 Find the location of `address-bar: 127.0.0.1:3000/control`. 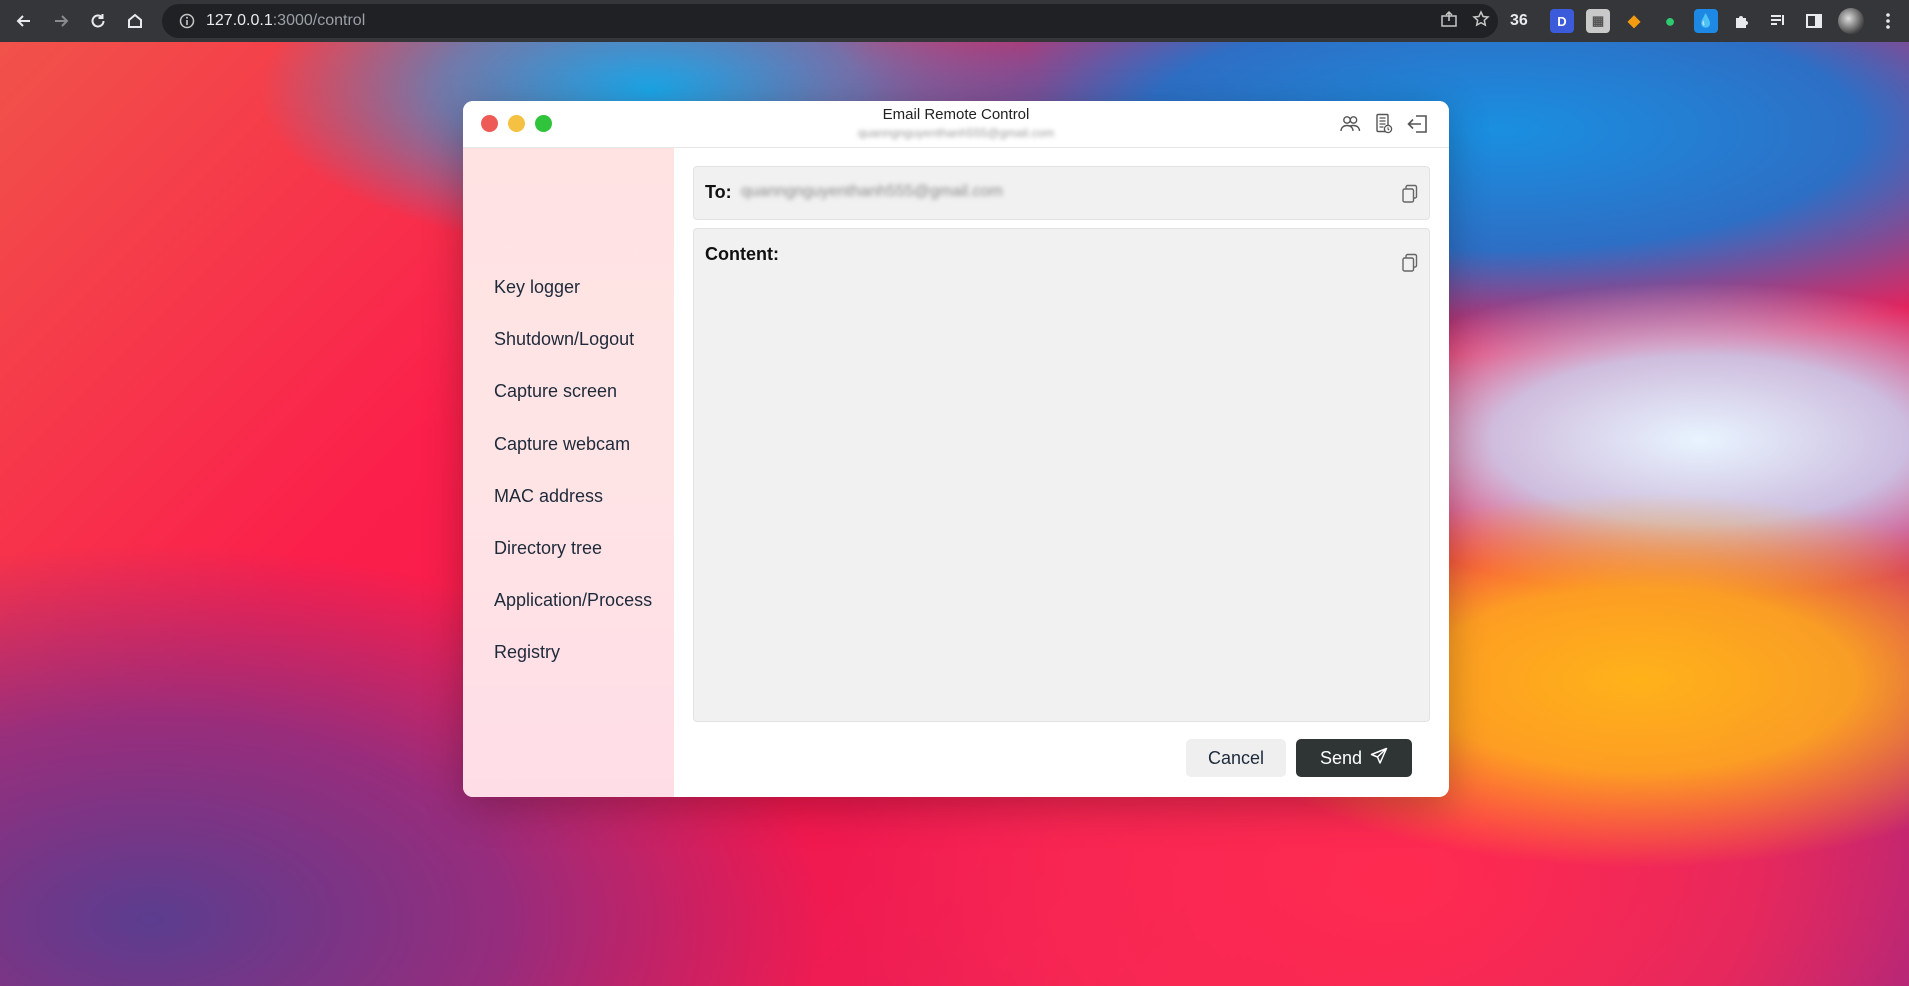

address-bar: 127.0.0.1:3000/control is located at coordinates (830, 21).